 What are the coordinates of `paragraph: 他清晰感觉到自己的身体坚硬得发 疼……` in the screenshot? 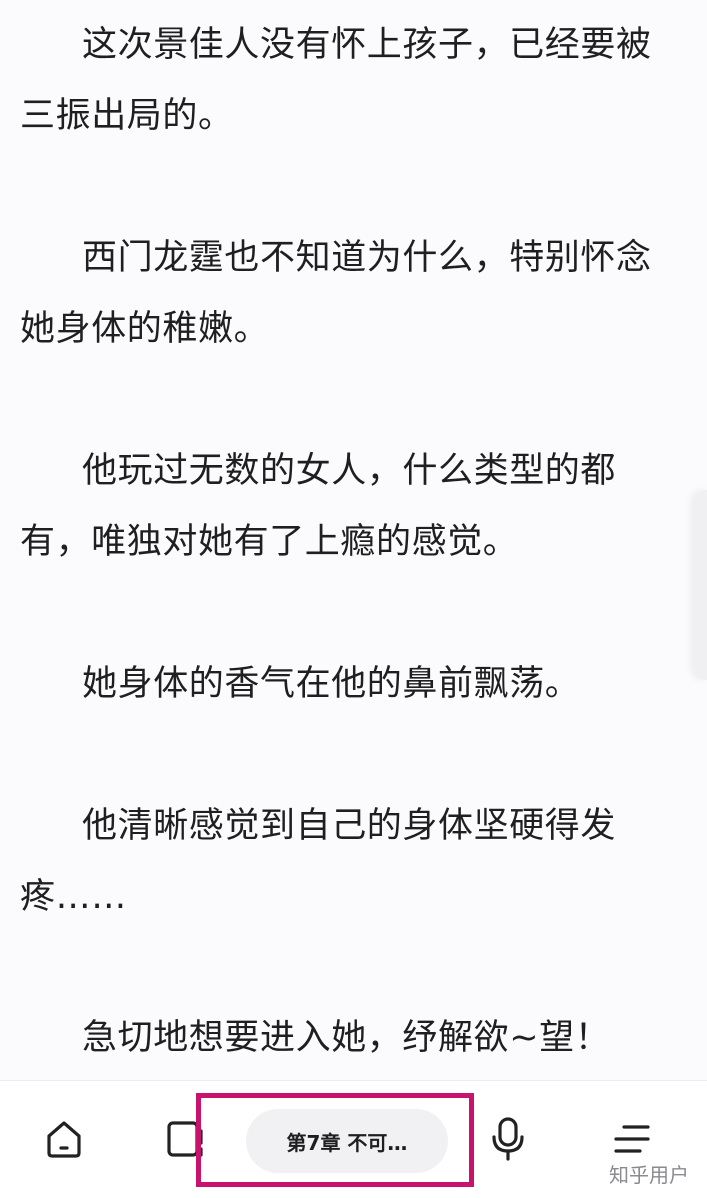 It's located at (345, 862).